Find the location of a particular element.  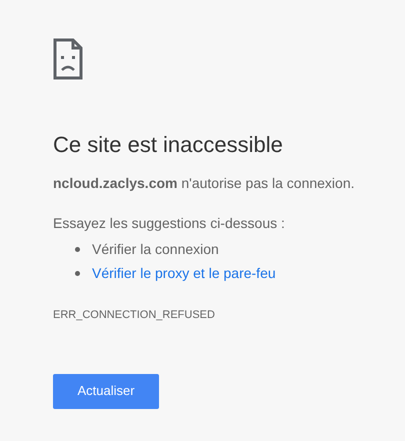

suggestions-heading: Essayez les suggestions ci-dessous : is located at coordinates (169, 223).